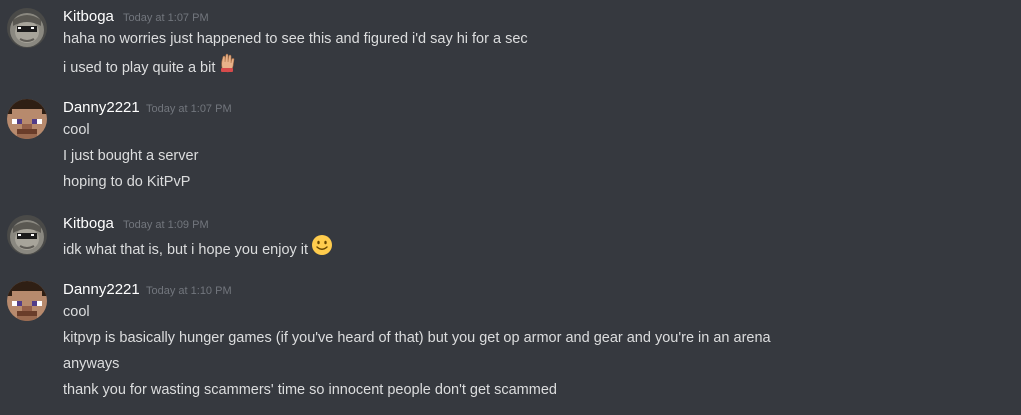 The image size is (1021, 415). I want to click on message-text: i used to play quite a bit, so click(139, 67).